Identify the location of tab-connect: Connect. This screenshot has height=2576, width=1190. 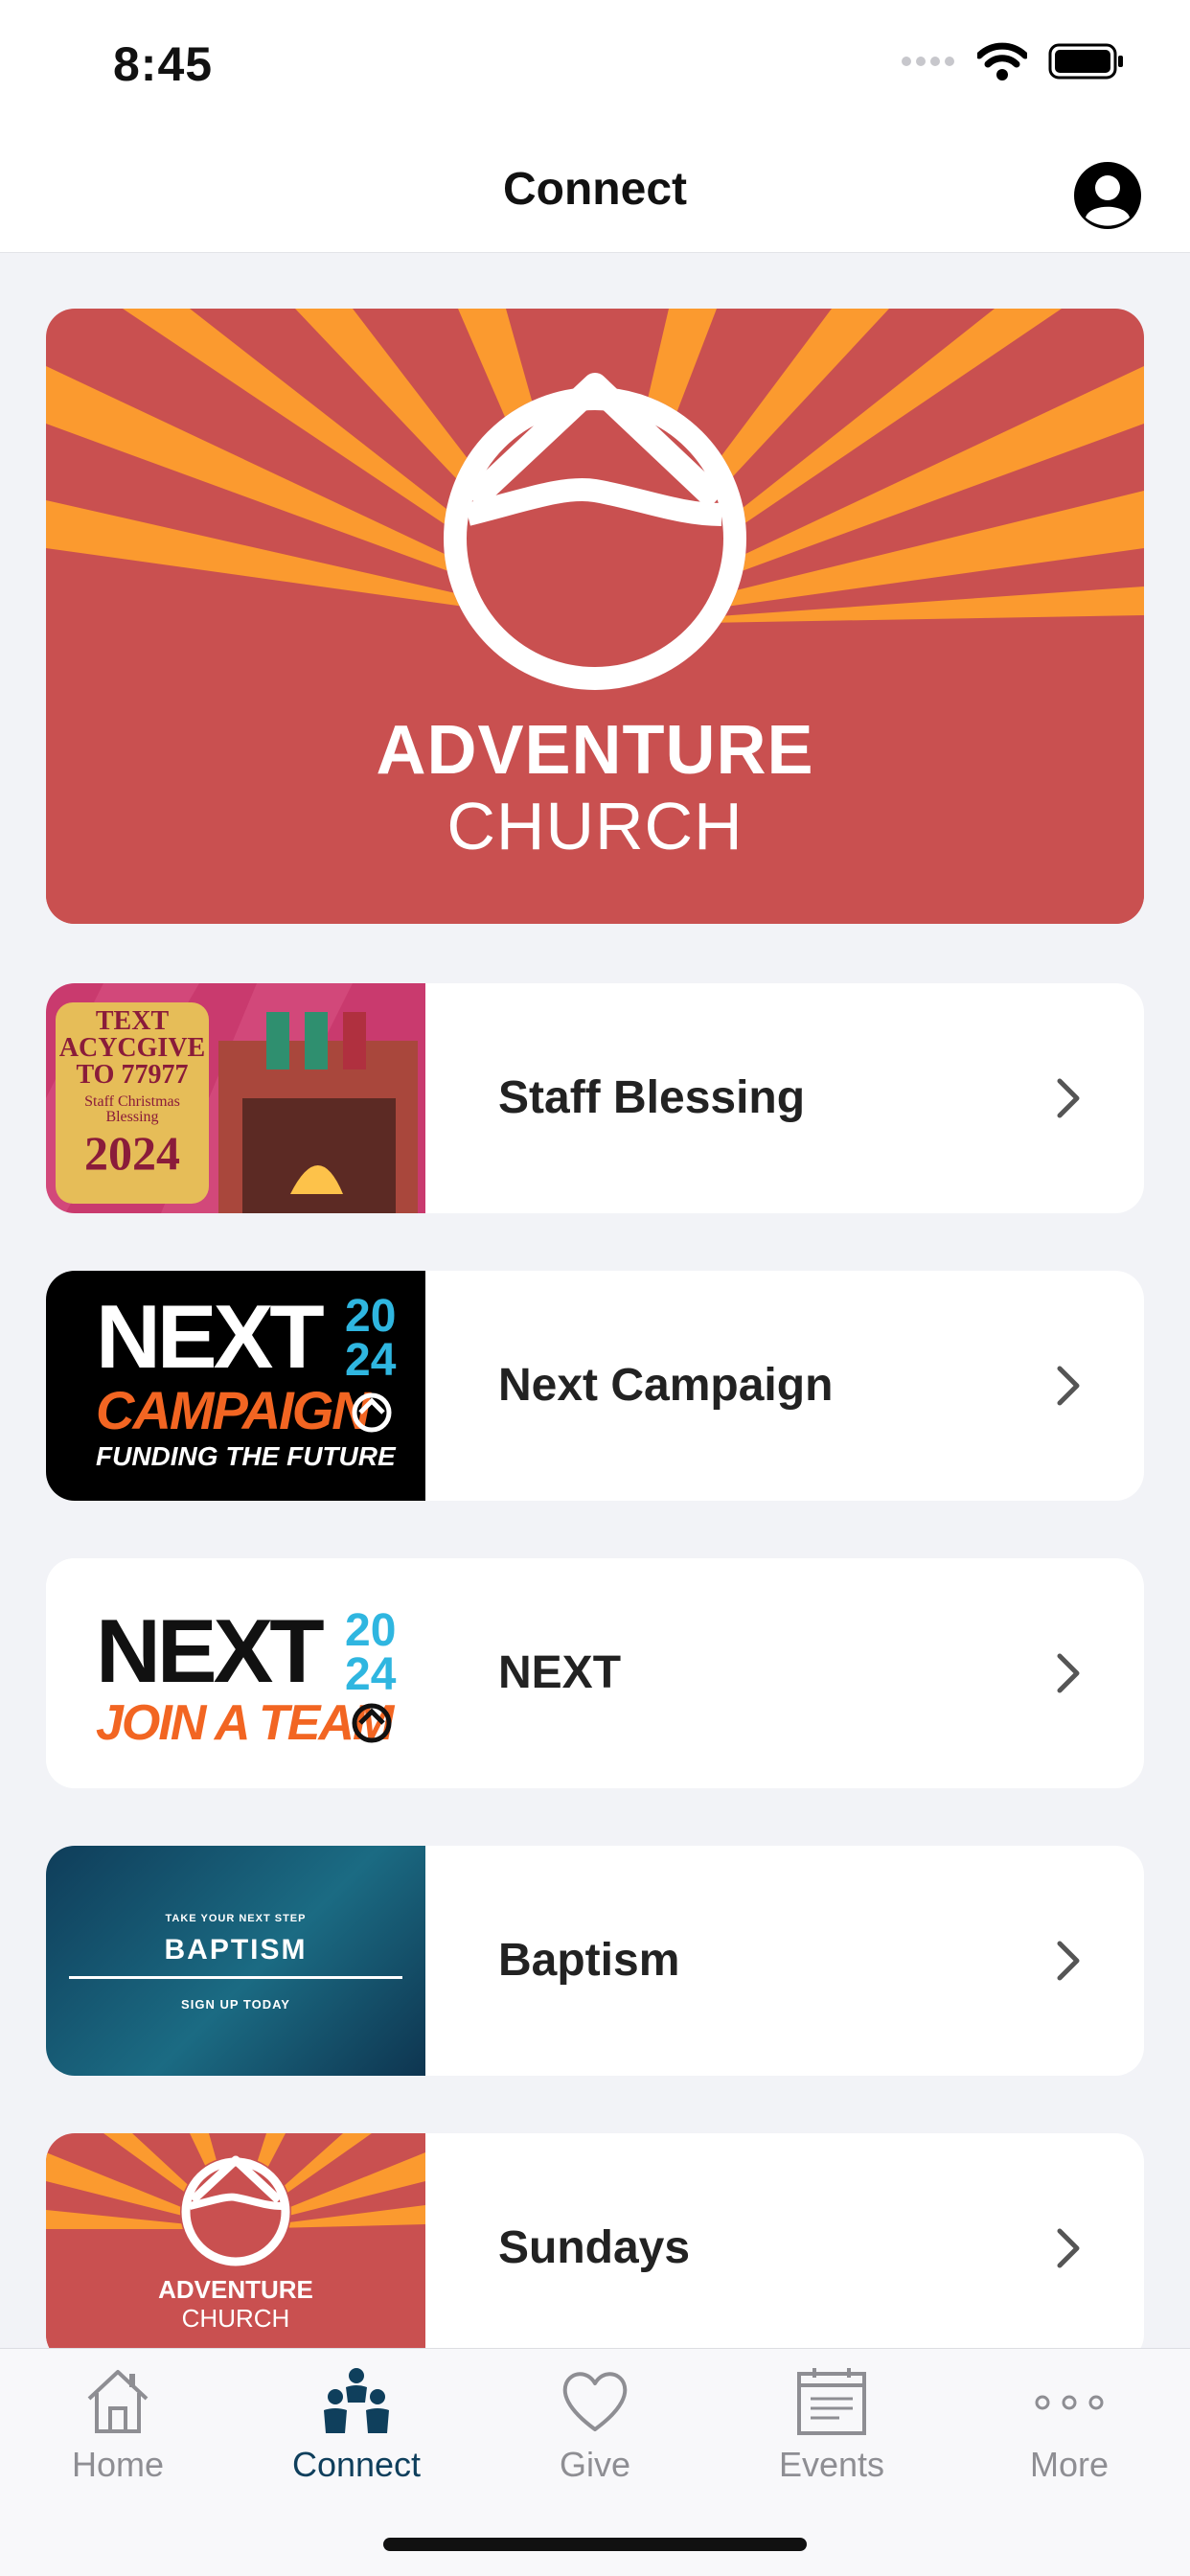
(357, 2431).